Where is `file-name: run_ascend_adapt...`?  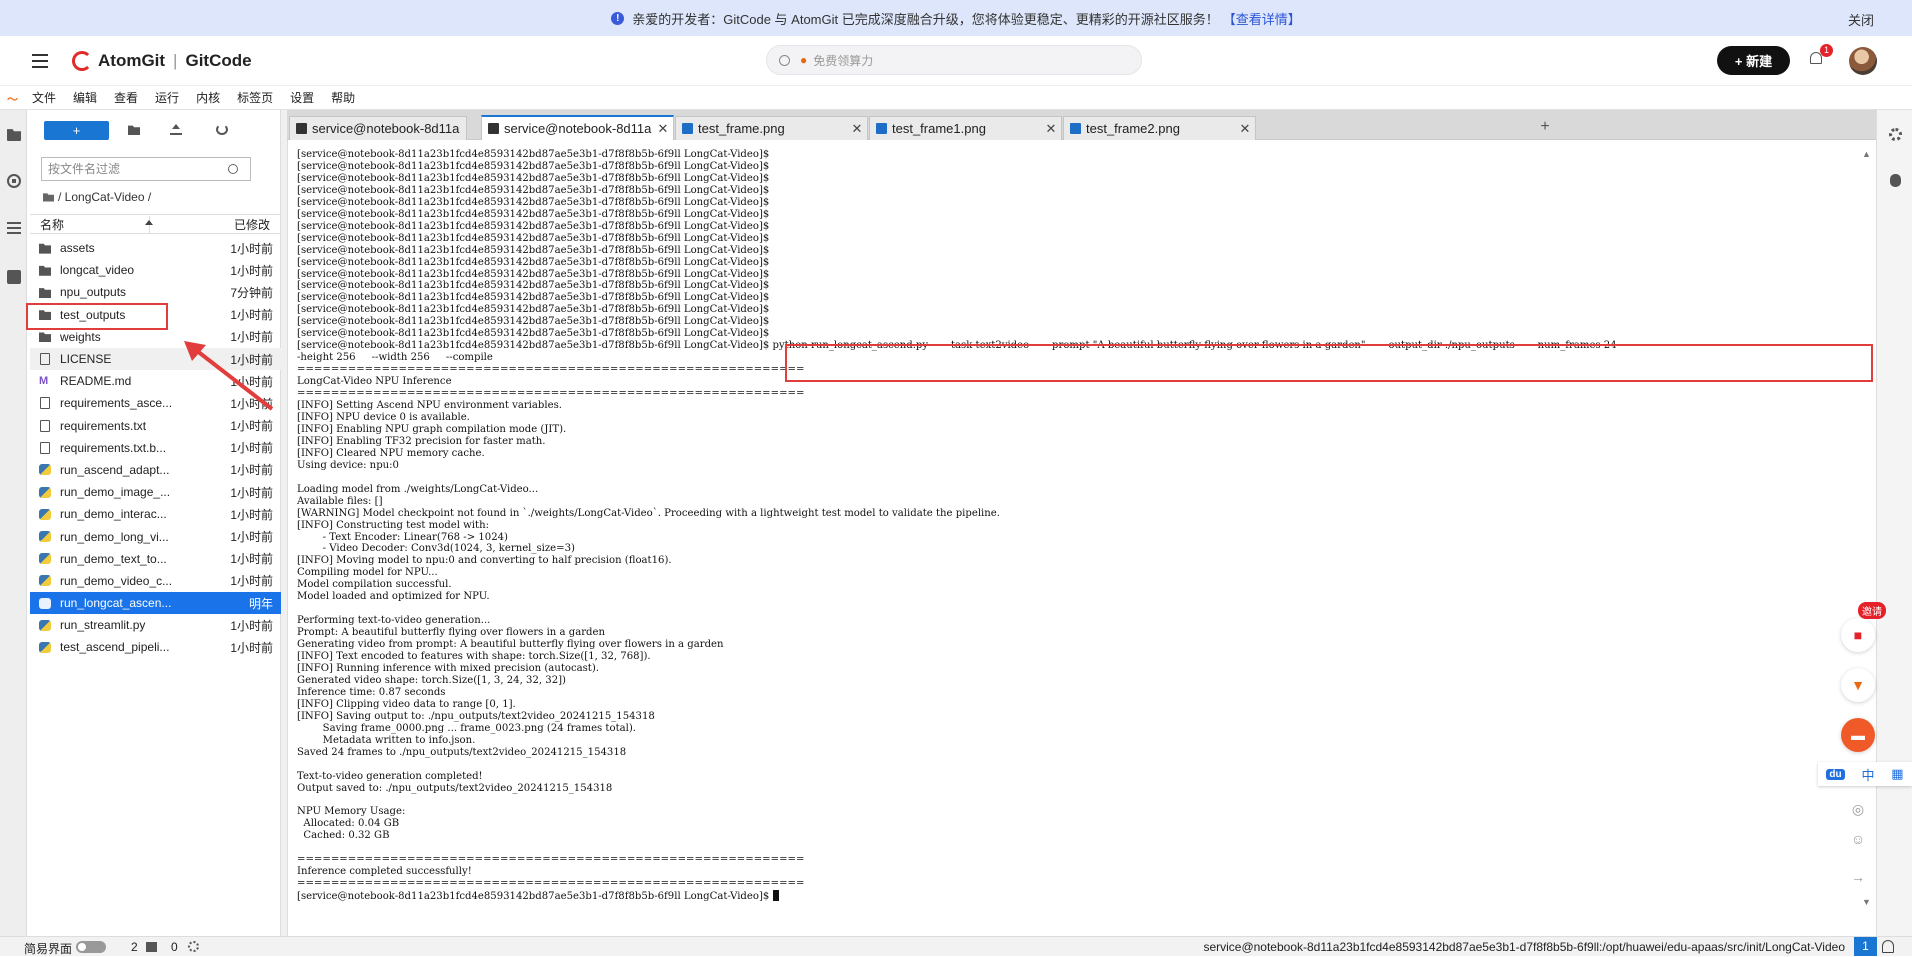 file-name: run_ascend_adapt... is located at coordinates (115, 469).